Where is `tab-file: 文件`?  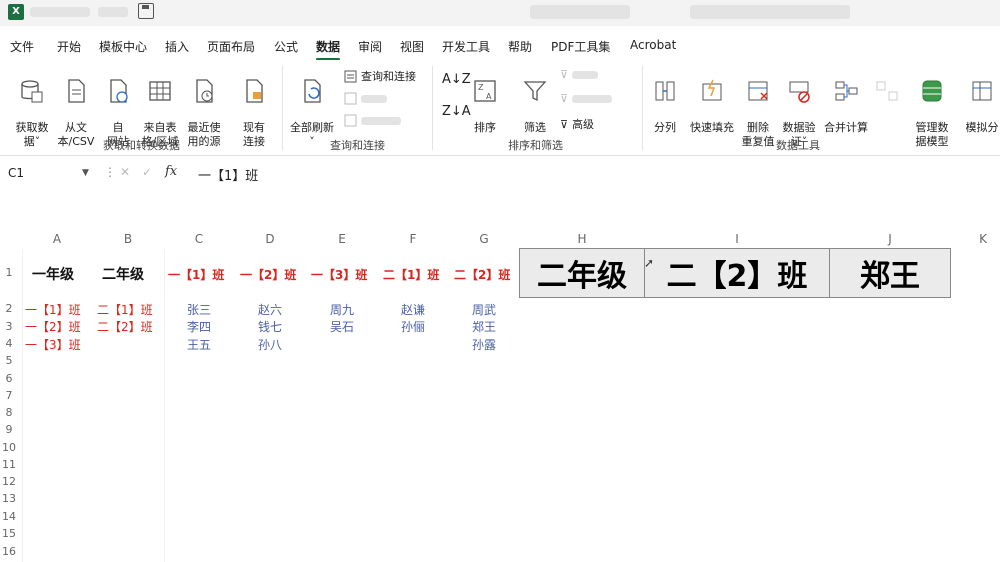
tab-file: 文件 is located at coordinates (22, 46).